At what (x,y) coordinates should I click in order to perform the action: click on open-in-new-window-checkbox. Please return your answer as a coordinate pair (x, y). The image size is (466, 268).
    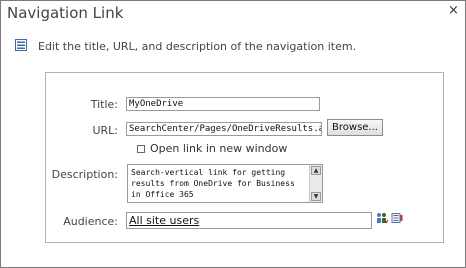
    Looking at the image, I should click on (141, 149).